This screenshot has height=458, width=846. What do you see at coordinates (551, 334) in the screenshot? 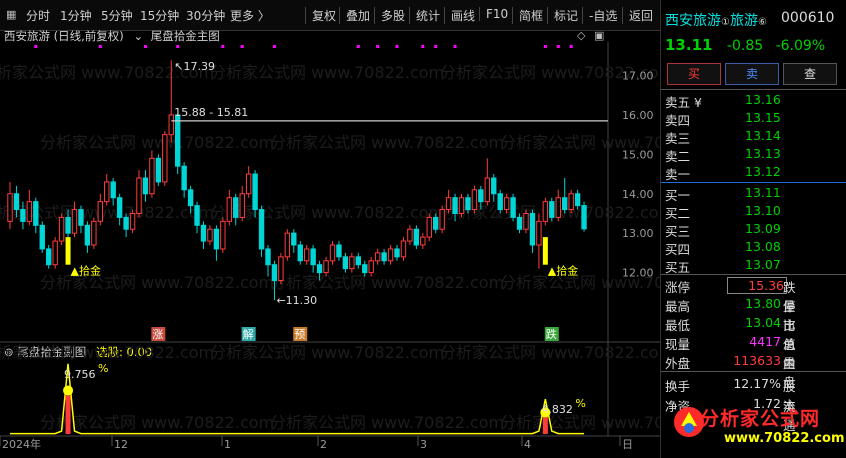
I see `signal-marker-label: 跌` at bounding box center [551, 334].